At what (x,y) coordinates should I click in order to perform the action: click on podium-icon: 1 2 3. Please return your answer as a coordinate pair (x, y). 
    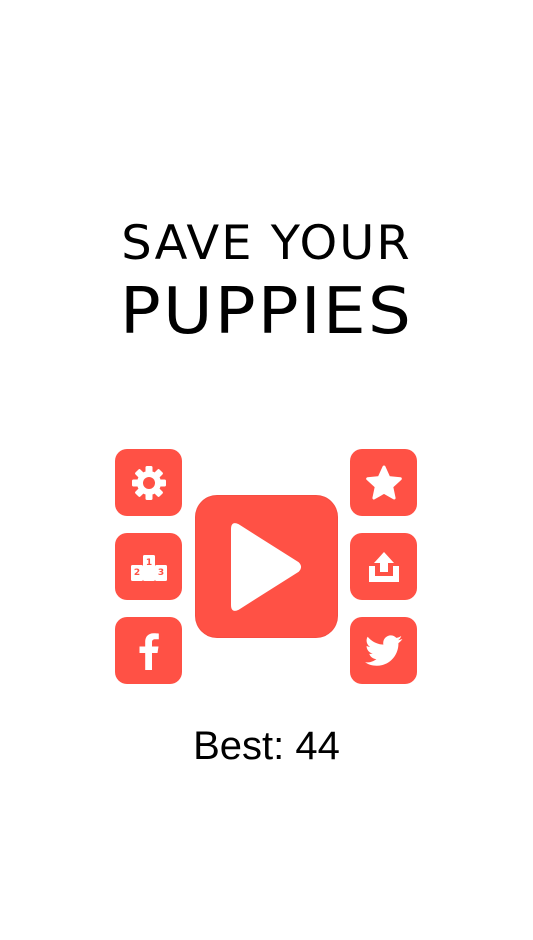
    Looking at the image, I should click on (149, 567).